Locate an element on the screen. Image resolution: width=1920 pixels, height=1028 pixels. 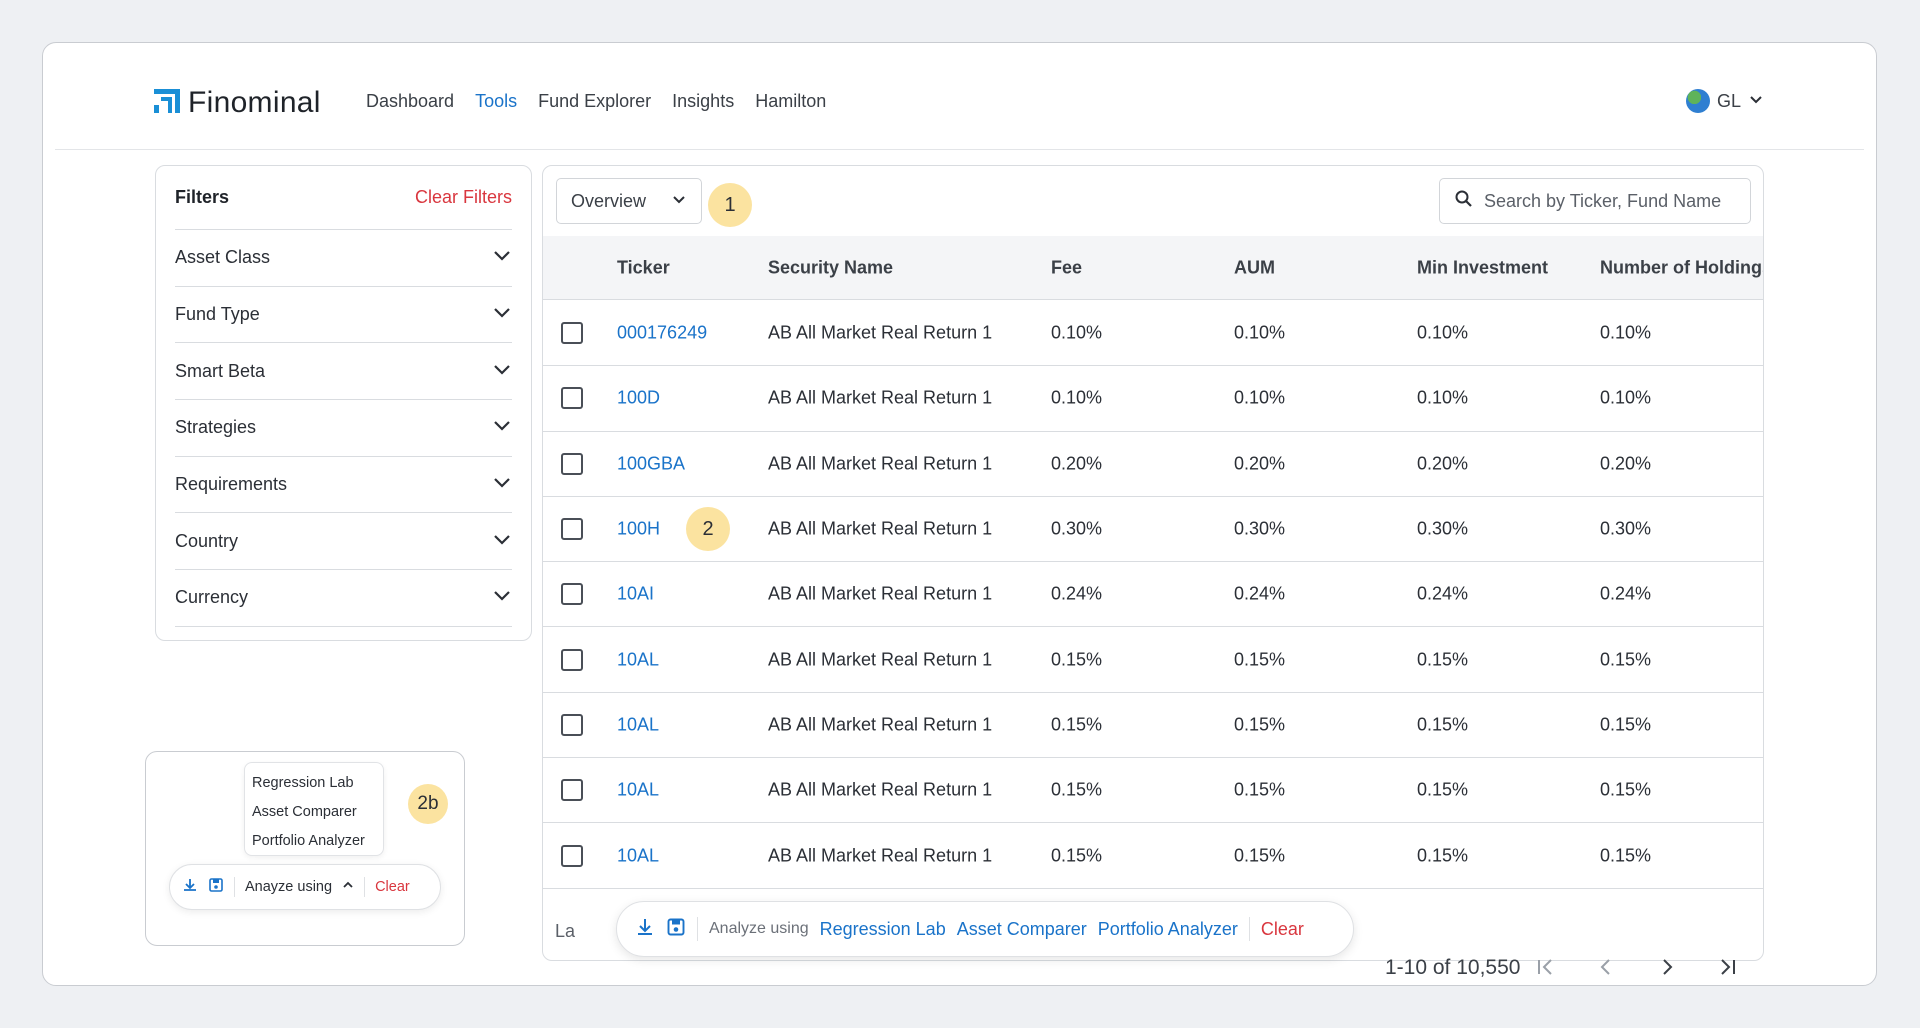
brand-logo: Finominal is located at coordinates (237, 103).